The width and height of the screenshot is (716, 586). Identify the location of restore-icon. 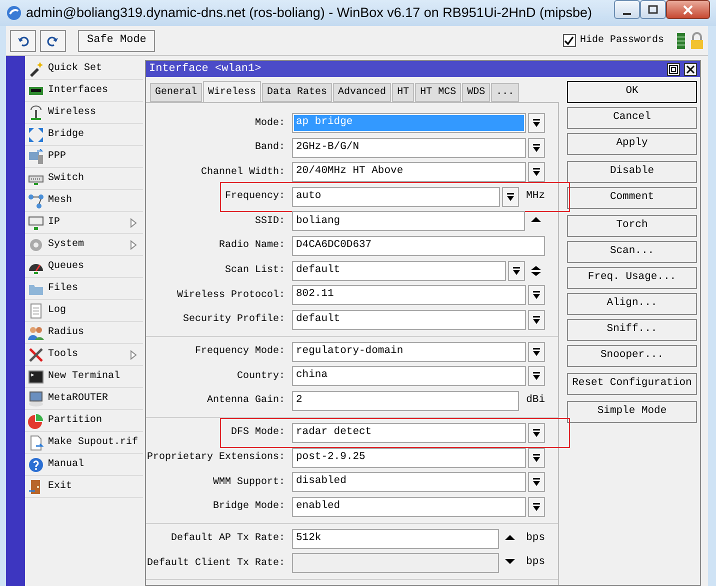
(673, 69).